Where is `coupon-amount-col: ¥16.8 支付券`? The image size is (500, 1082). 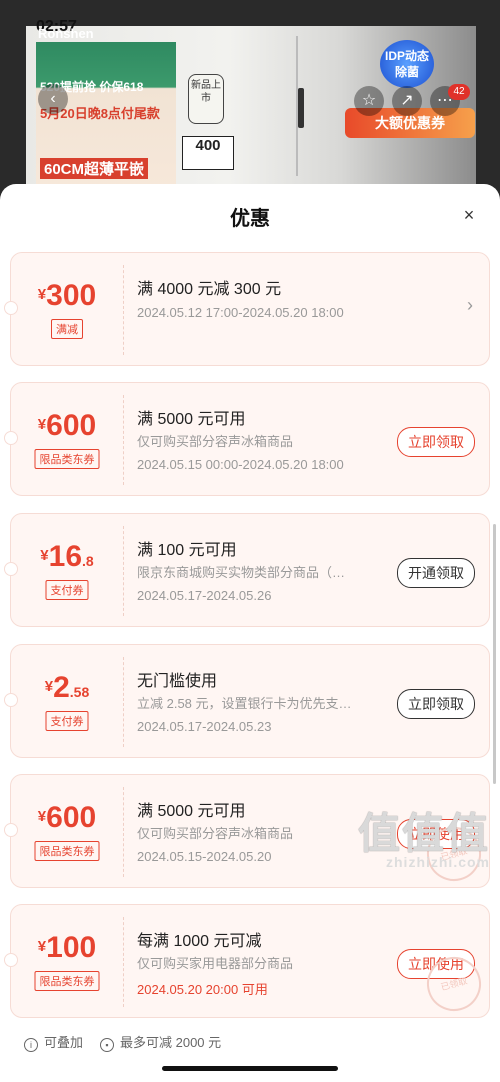 coupon-amount-col: ¥16.8 支付券 is located at coordinates (67, 571).